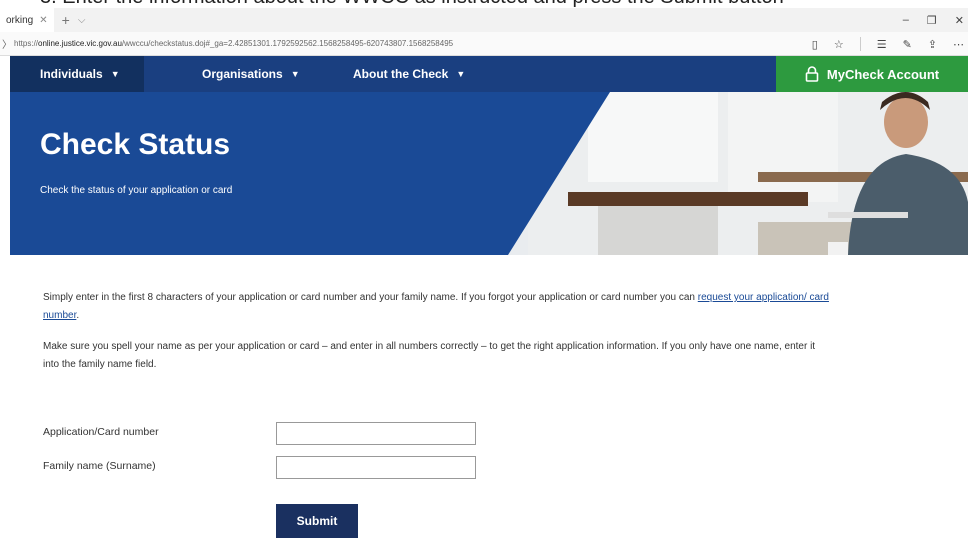 The width and height of the screenshot is (968, 555). Describe the element at coordinates (78, 315) in the screenshot. I see `intro-end: .` at that location.